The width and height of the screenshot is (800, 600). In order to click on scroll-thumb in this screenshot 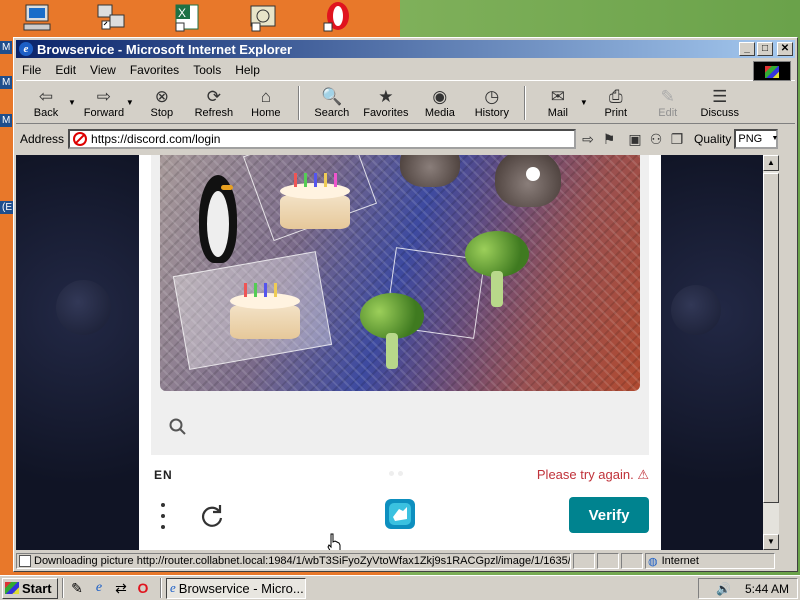, I will do `click(771, 338)`.